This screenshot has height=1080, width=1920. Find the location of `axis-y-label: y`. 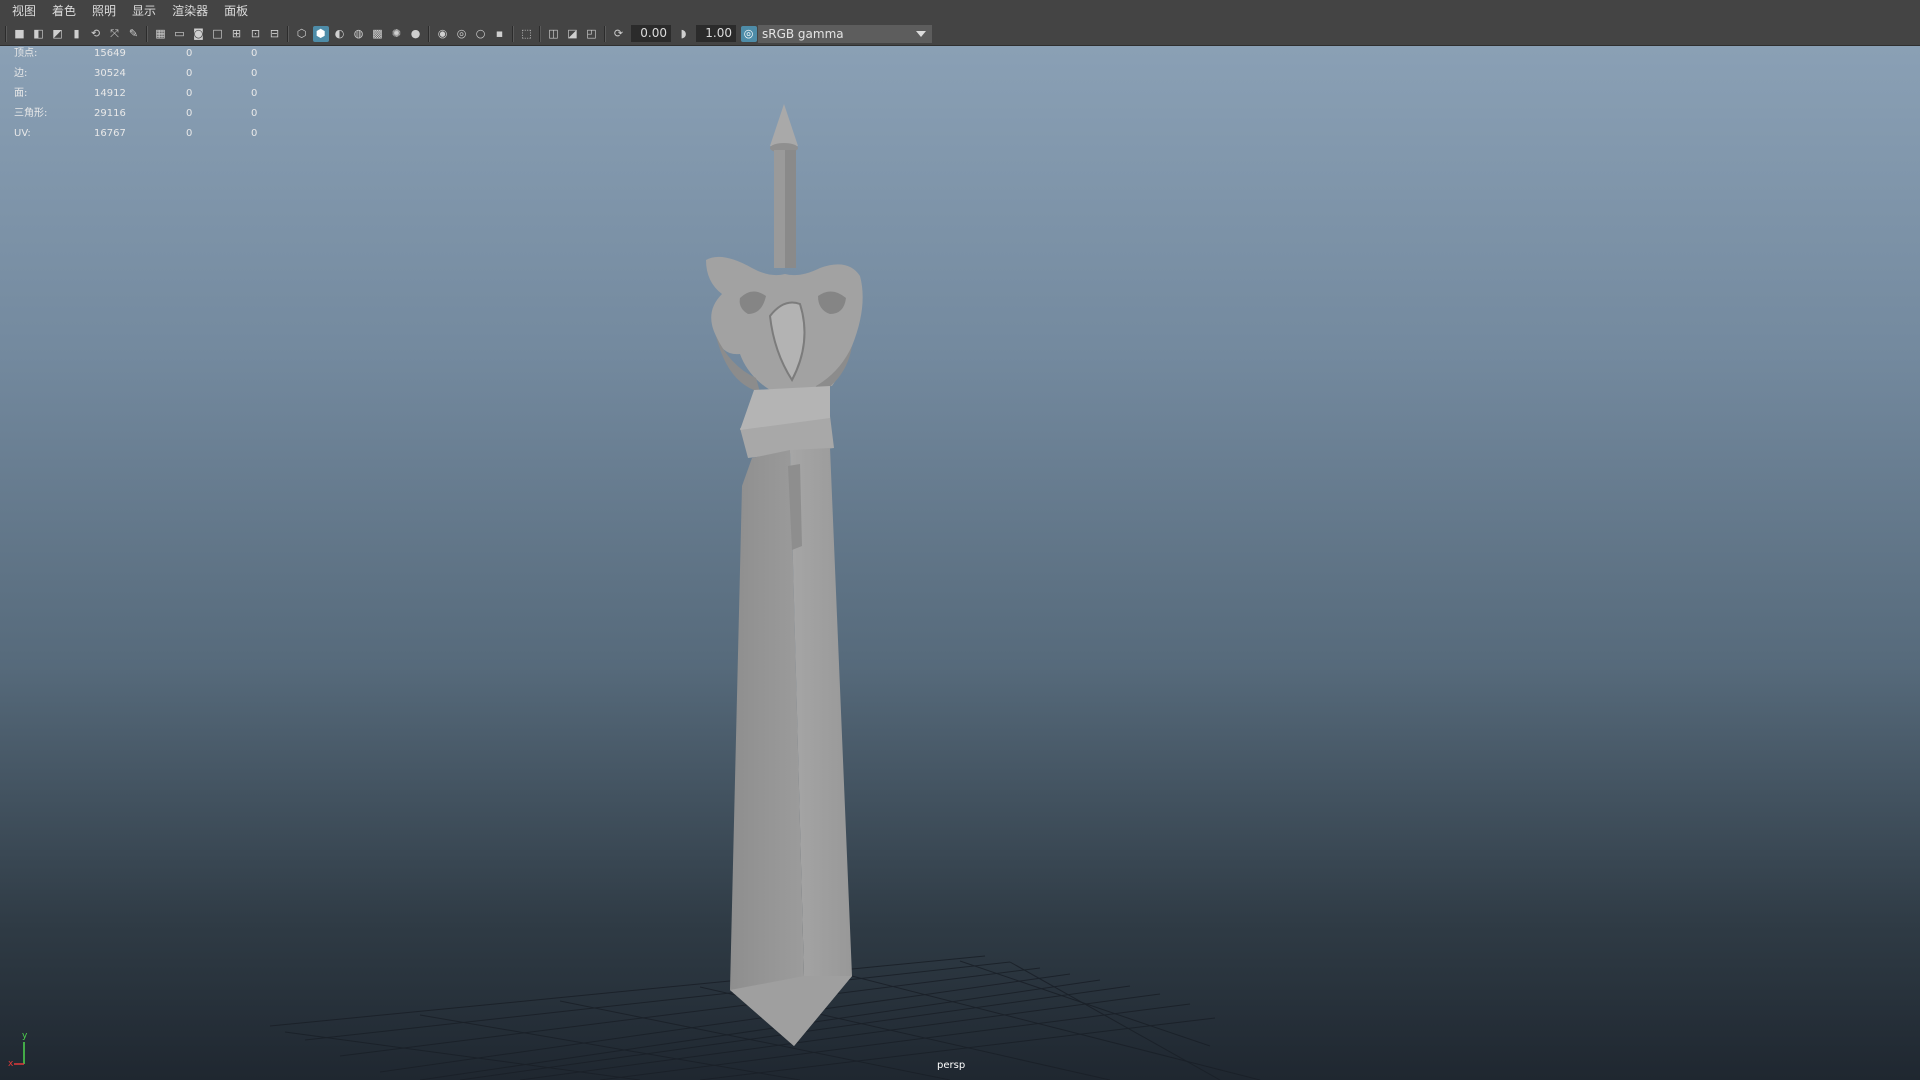

axis-y-label: y is located at coordinates (25, 1036).